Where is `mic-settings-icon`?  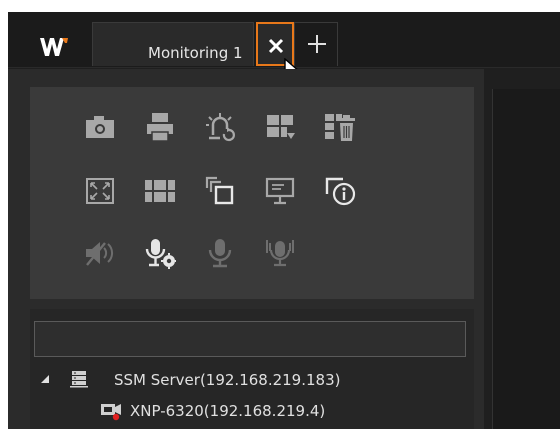 mic-settings-icon is located at coordinates (160, 254).